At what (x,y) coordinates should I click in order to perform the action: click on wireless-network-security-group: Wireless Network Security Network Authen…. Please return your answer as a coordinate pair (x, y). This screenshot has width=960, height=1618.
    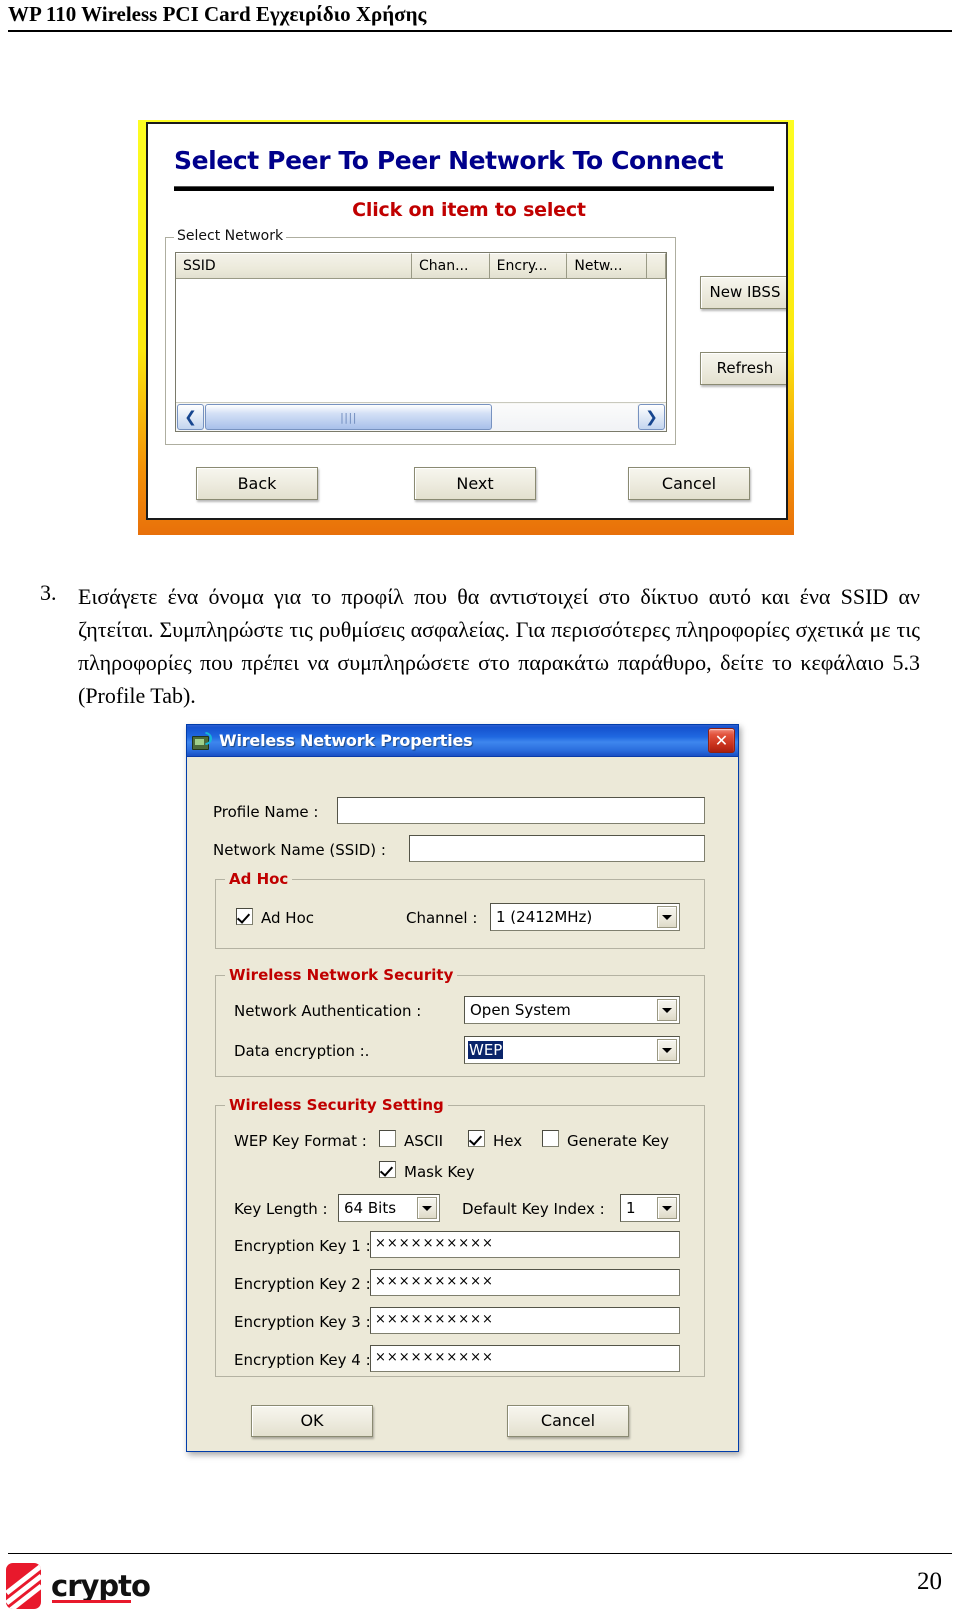
    Looking at the image, I should click on (460, 1021).